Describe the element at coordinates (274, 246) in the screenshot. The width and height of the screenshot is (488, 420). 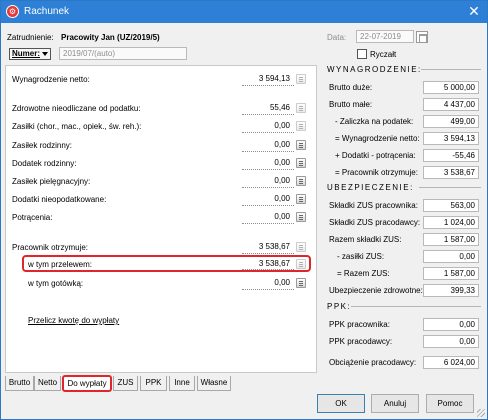
I see `employee-receives-value: 3 538,67` at that location.